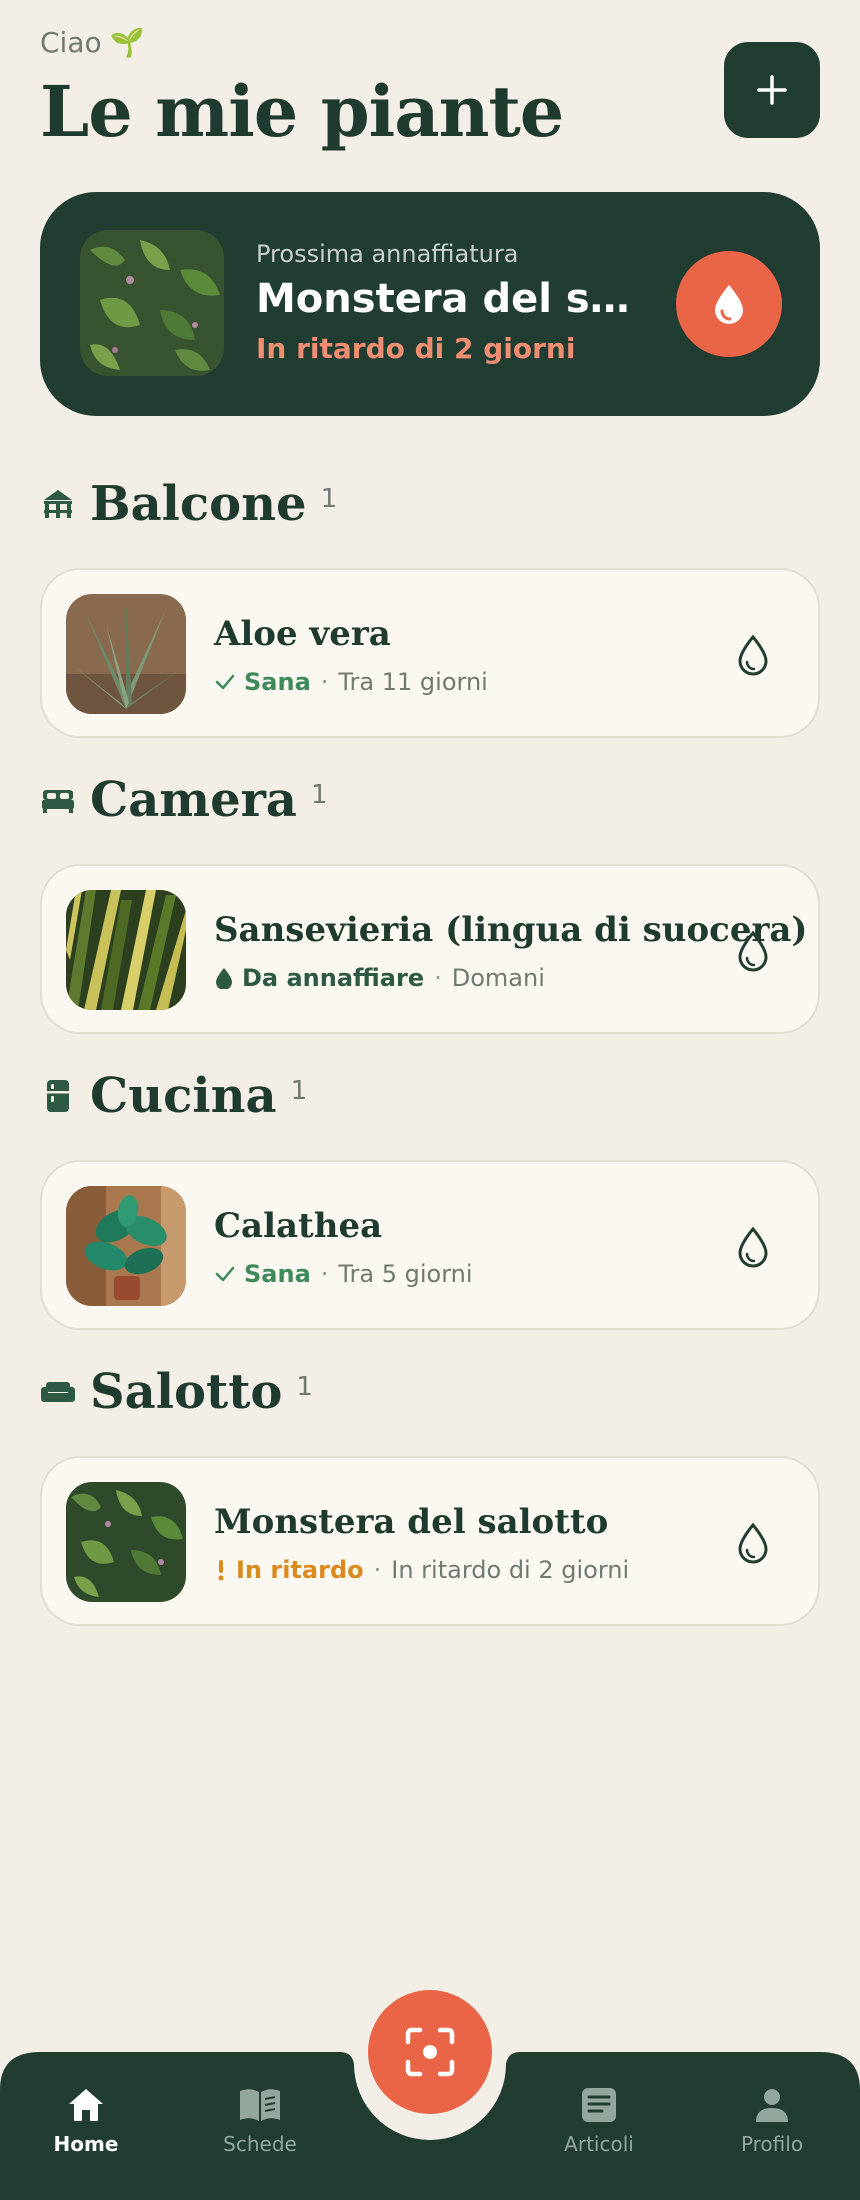 The height and width of the screenshot is (2200, 860). What do you see at coordinates (58, 800) in the screenshot?
I see `bed-icon` at bounding box center [58, 800].